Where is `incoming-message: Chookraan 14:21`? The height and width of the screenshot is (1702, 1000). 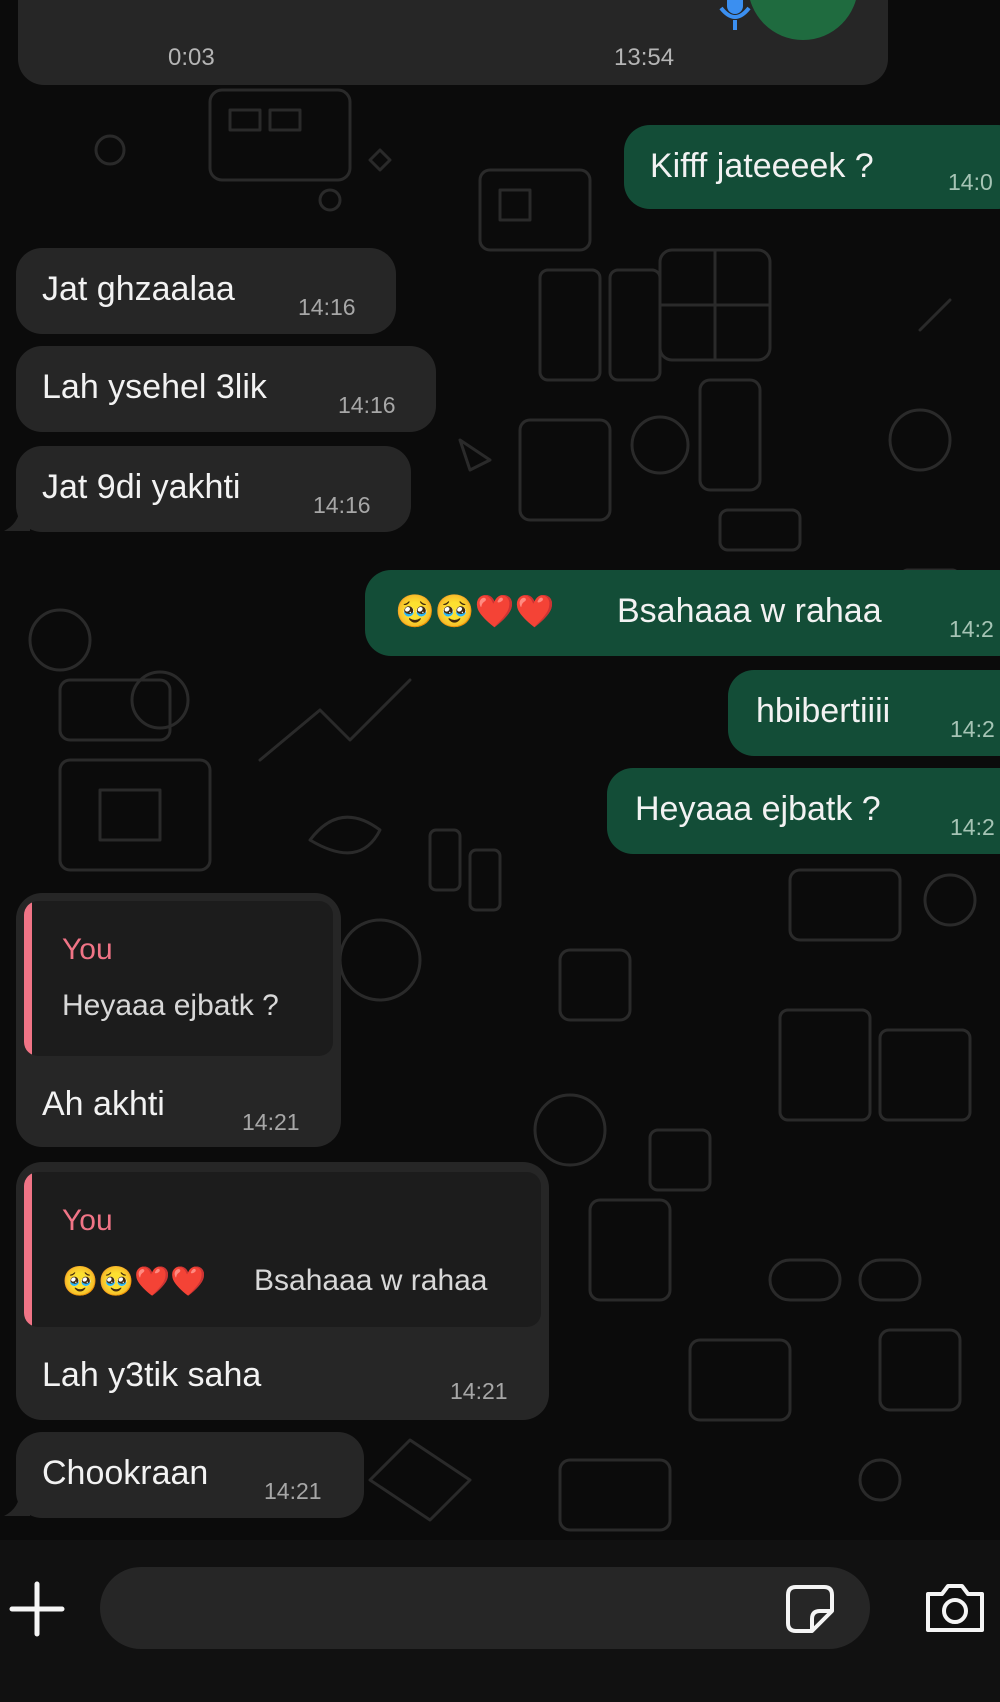
incoming-message: Chookraan 14:21 is located at coordinates (190, 1475).